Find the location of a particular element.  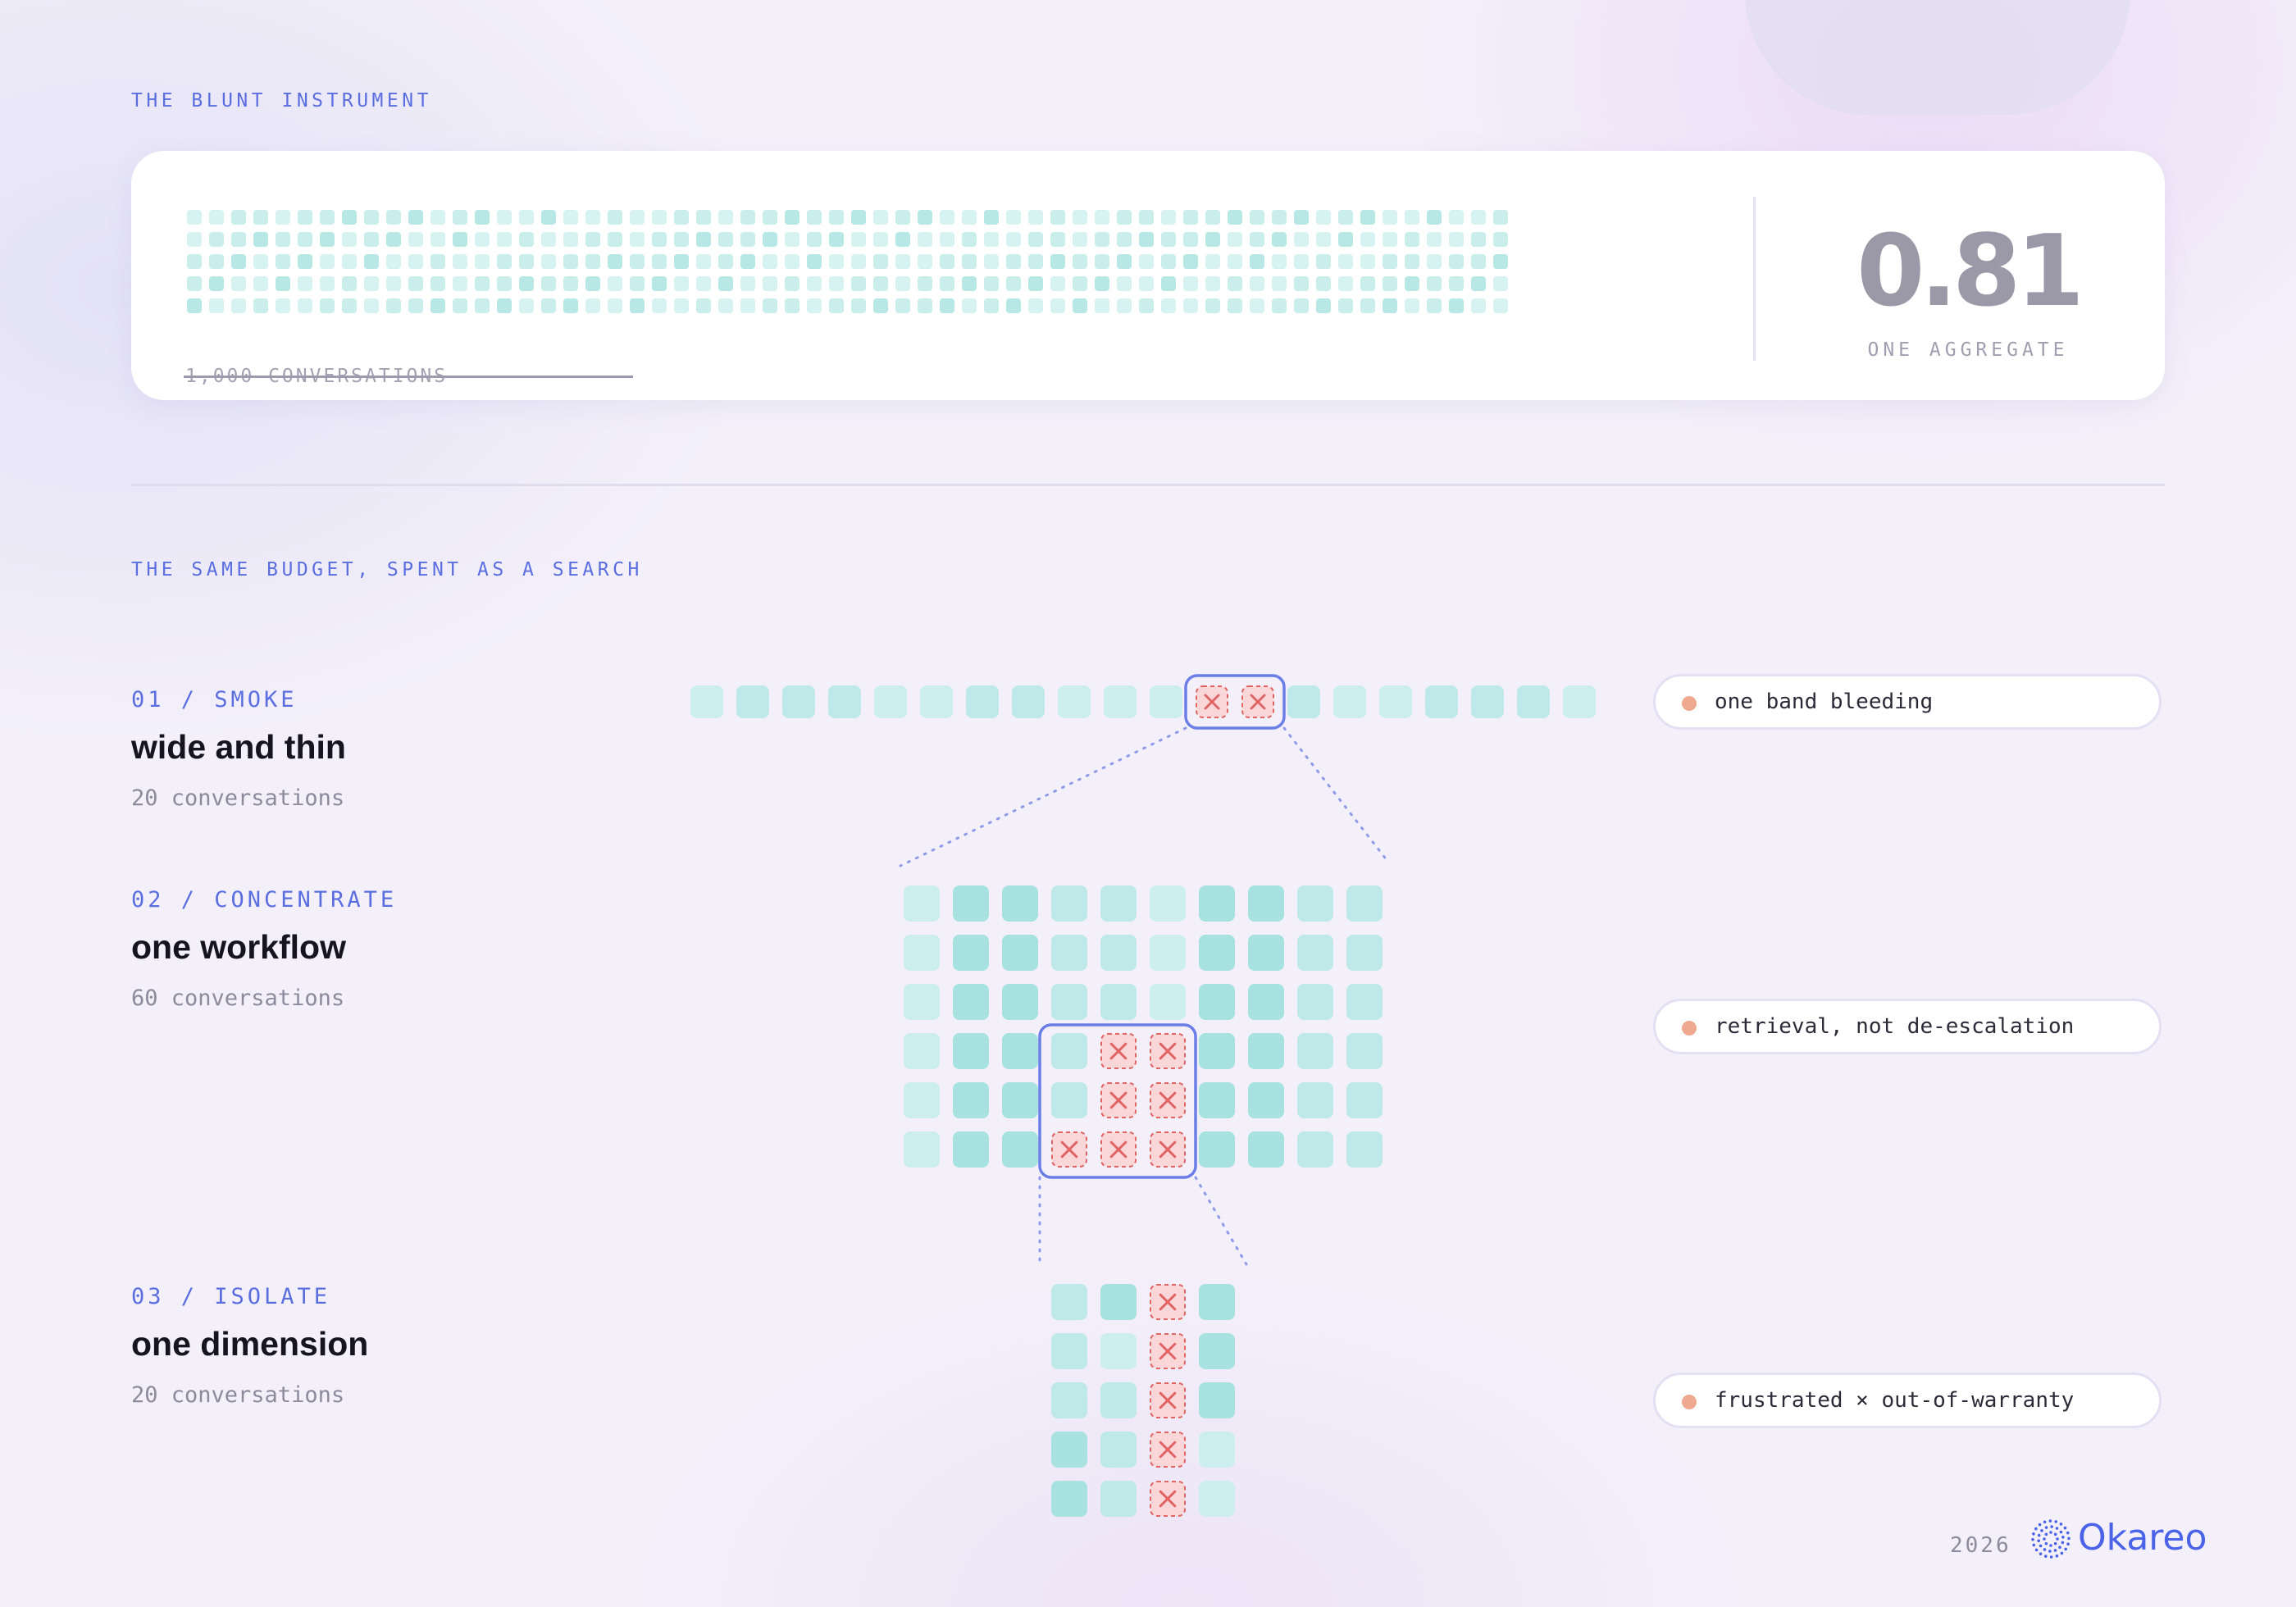

finding-pill-smoke: one band bleeding is located at coordinates (1907, 702).